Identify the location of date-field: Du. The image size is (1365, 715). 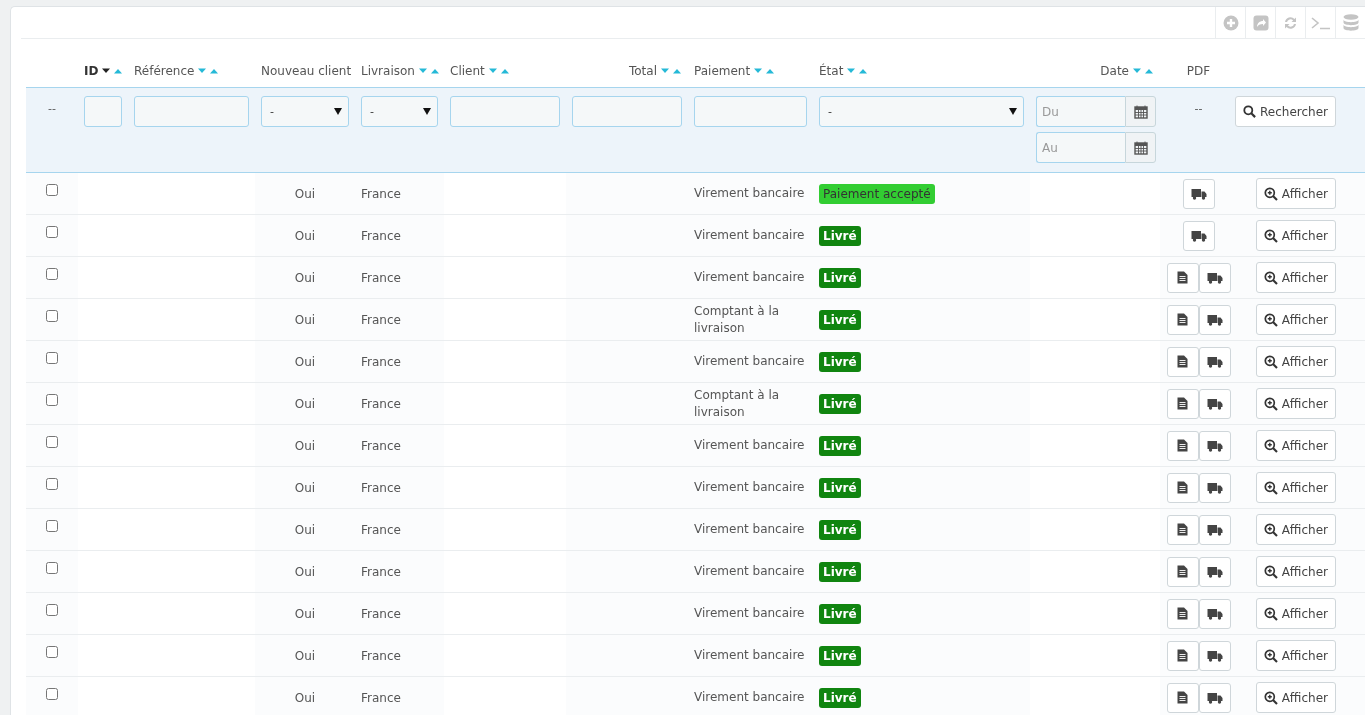
(1080, 111).